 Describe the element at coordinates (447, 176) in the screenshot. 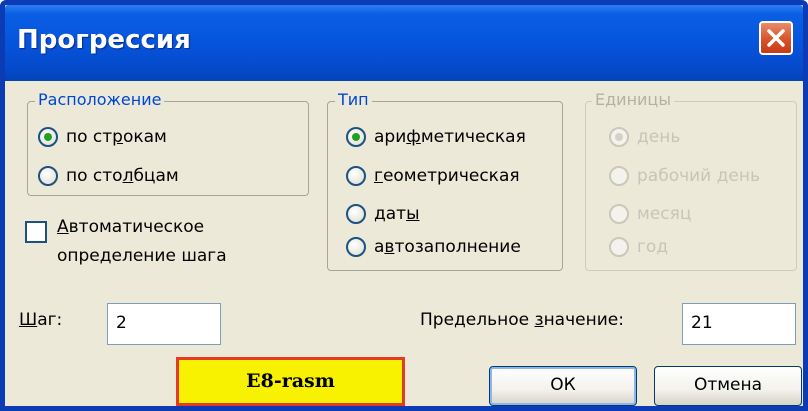

I see `radio-label: геометрическая` at that location.